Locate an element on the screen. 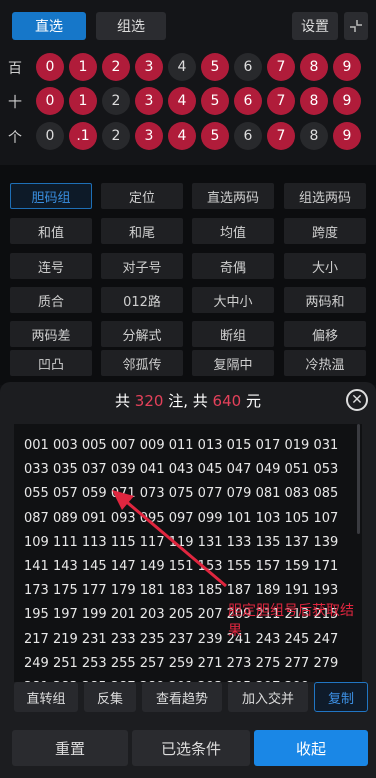 The image size is (376, 778). filter-chip: 和值 is located at coordinates (51, 231).